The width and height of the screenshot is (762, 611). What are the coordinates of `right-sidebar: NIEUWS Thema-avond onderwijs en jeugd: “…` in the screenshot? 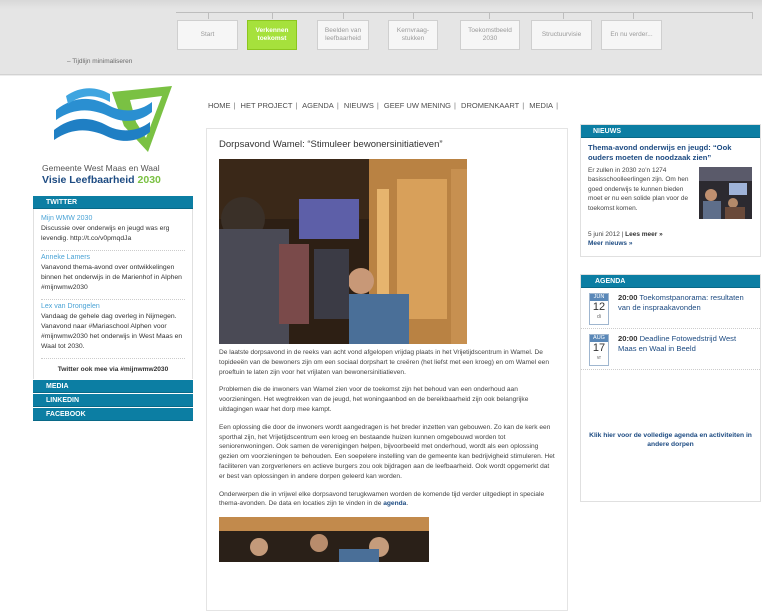 It's located at (670, 313).